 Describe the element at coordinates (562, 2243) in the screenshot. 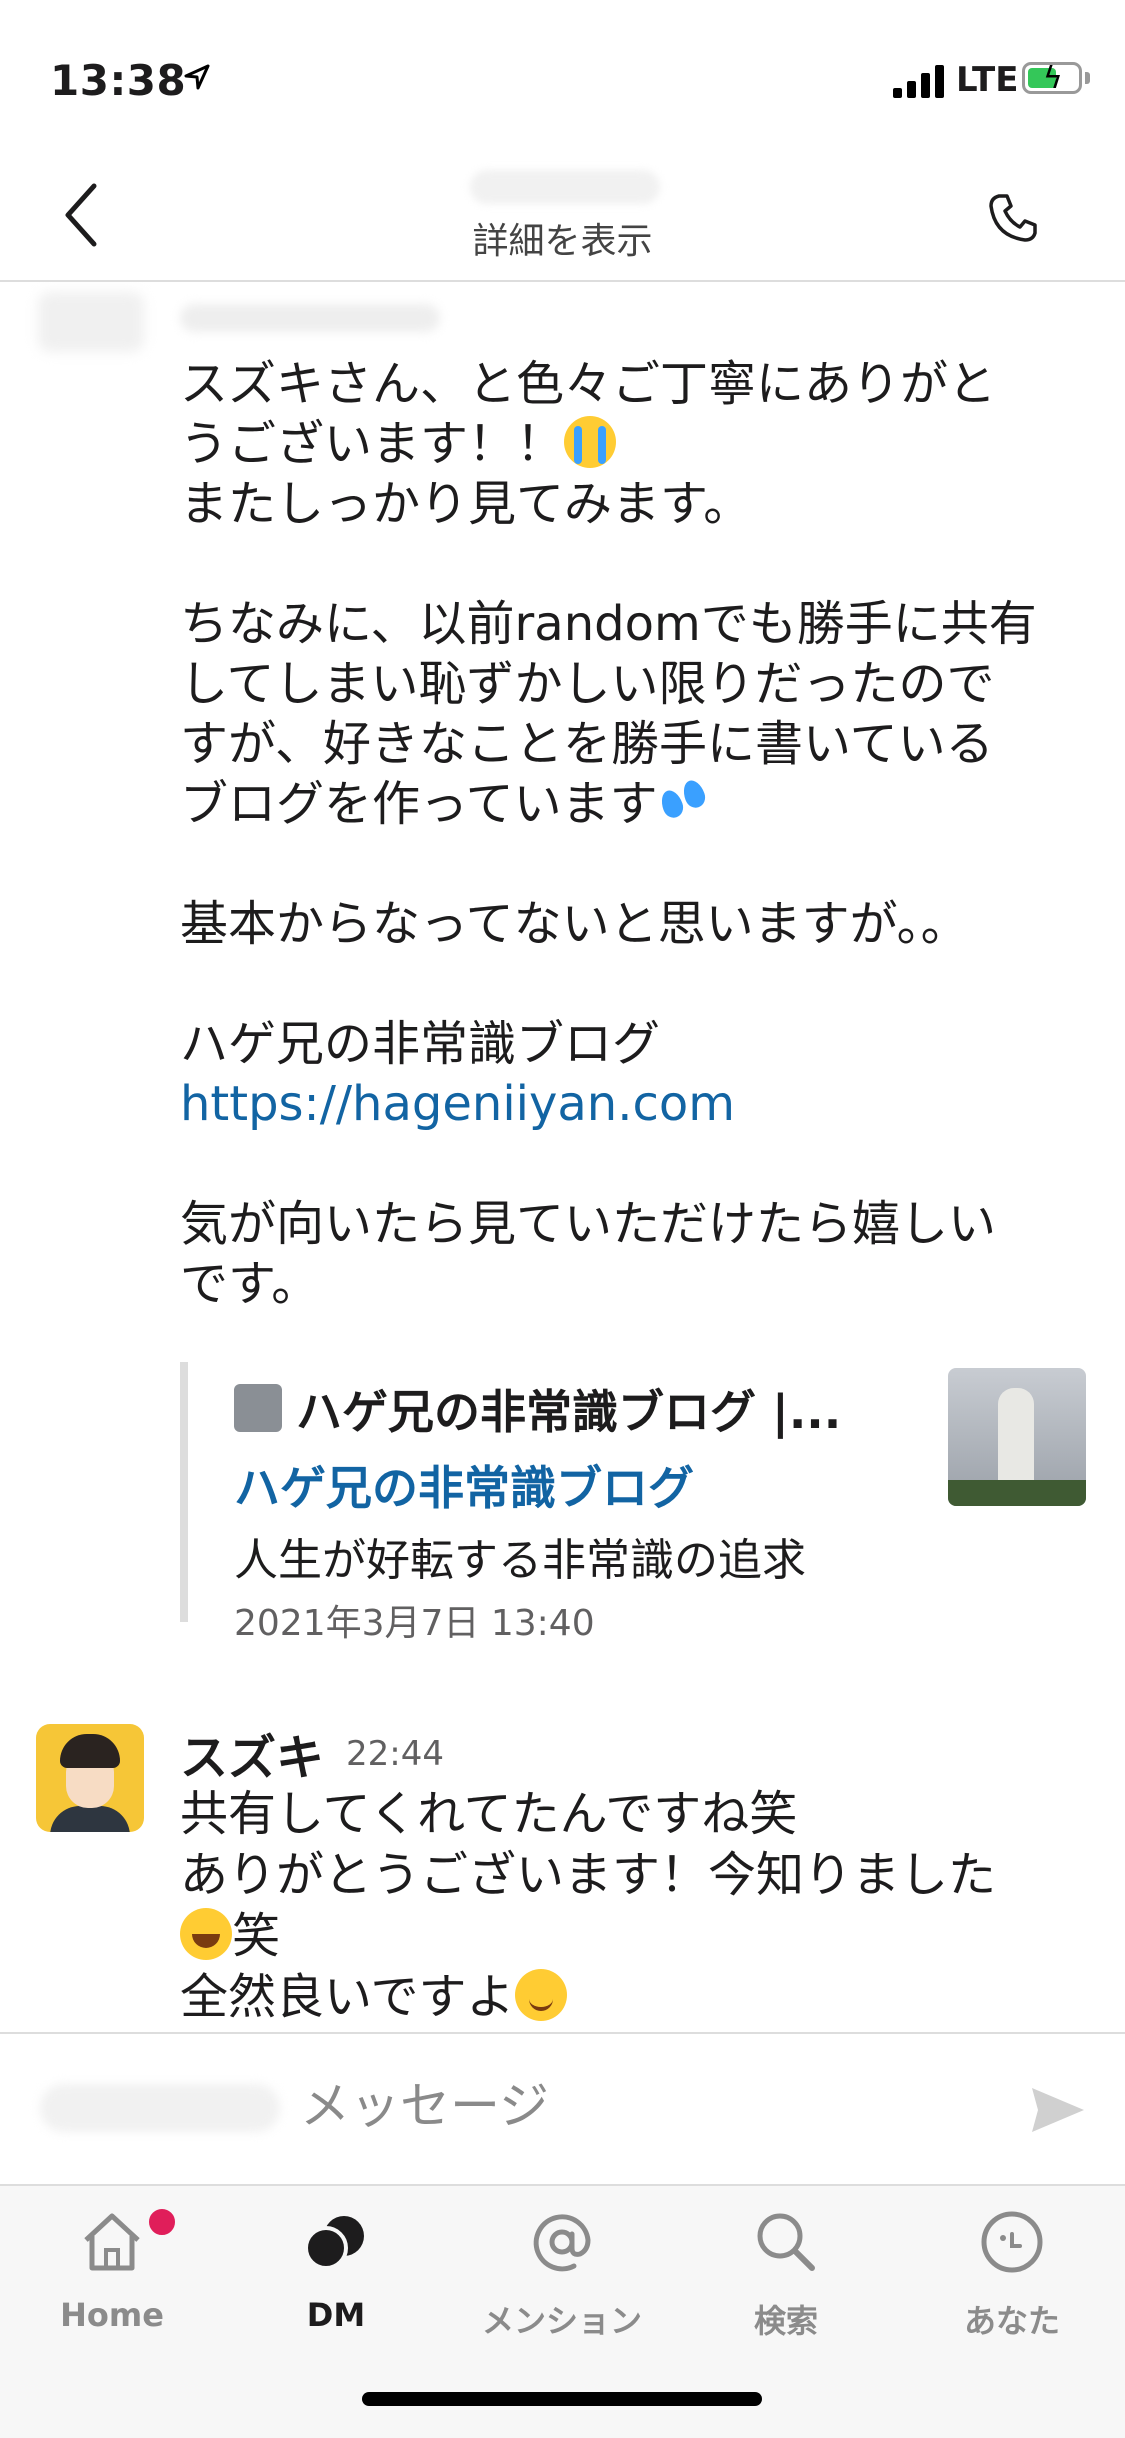

I see `at-icon` at that location.